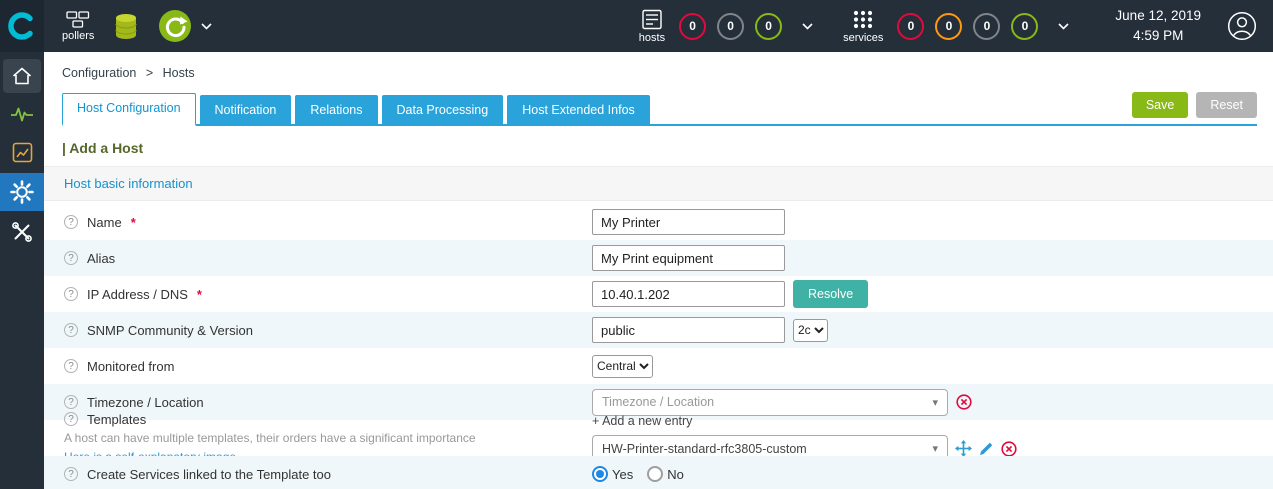  What do you see at coordinates (987, 26) in the screenshot?
I see `services-unknown-counter: 0` at bounding box center [987, 26].